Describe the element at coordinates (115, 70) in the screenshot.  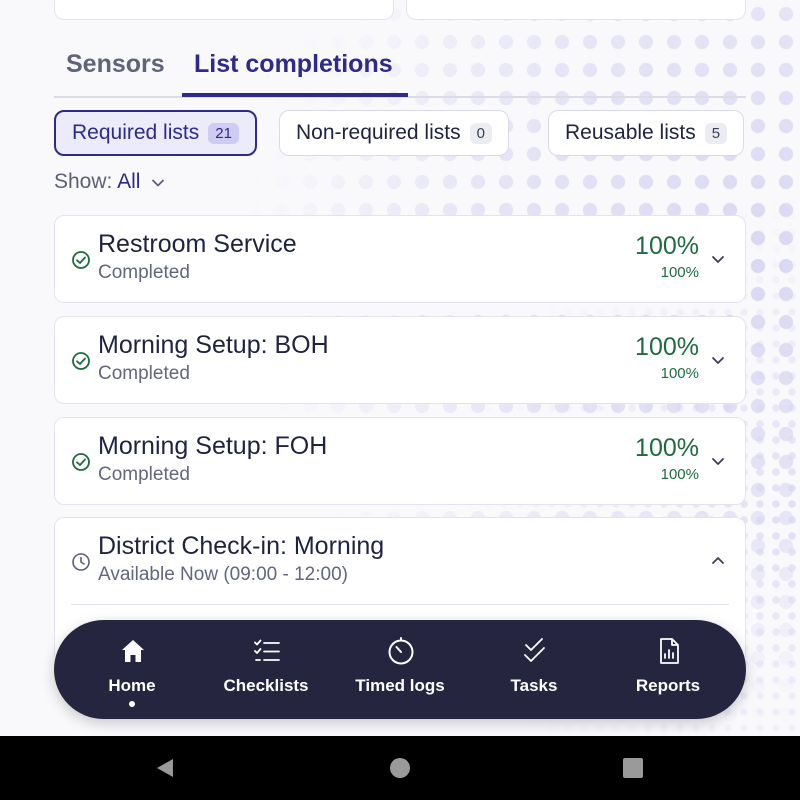
I see `tab-sensors: Sensors` at that location.